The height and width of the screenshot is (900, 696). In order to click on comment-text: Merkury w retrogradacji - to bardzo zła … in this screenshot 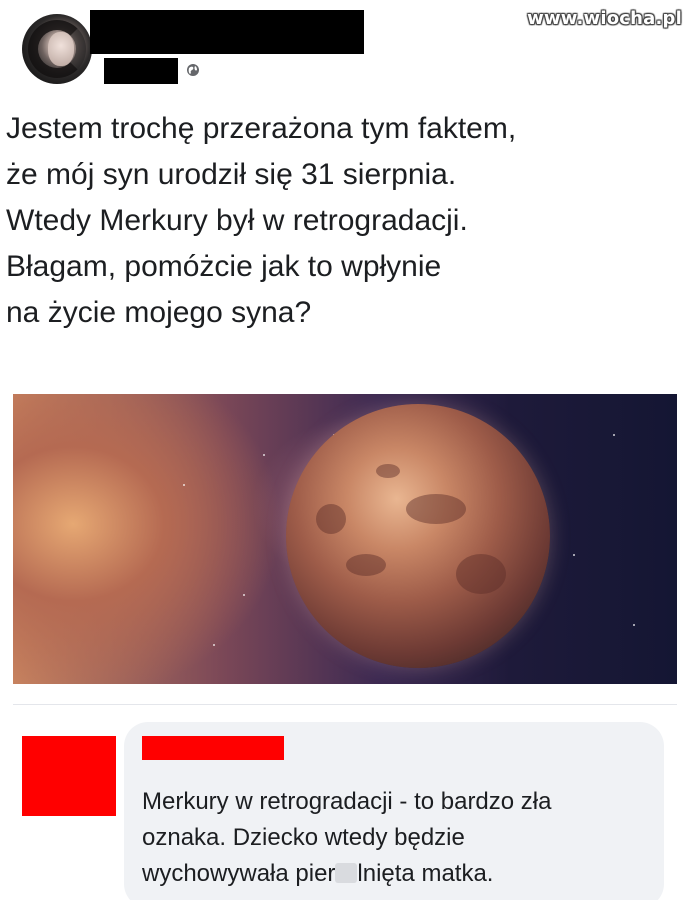, I will do `click(397, 838)`.